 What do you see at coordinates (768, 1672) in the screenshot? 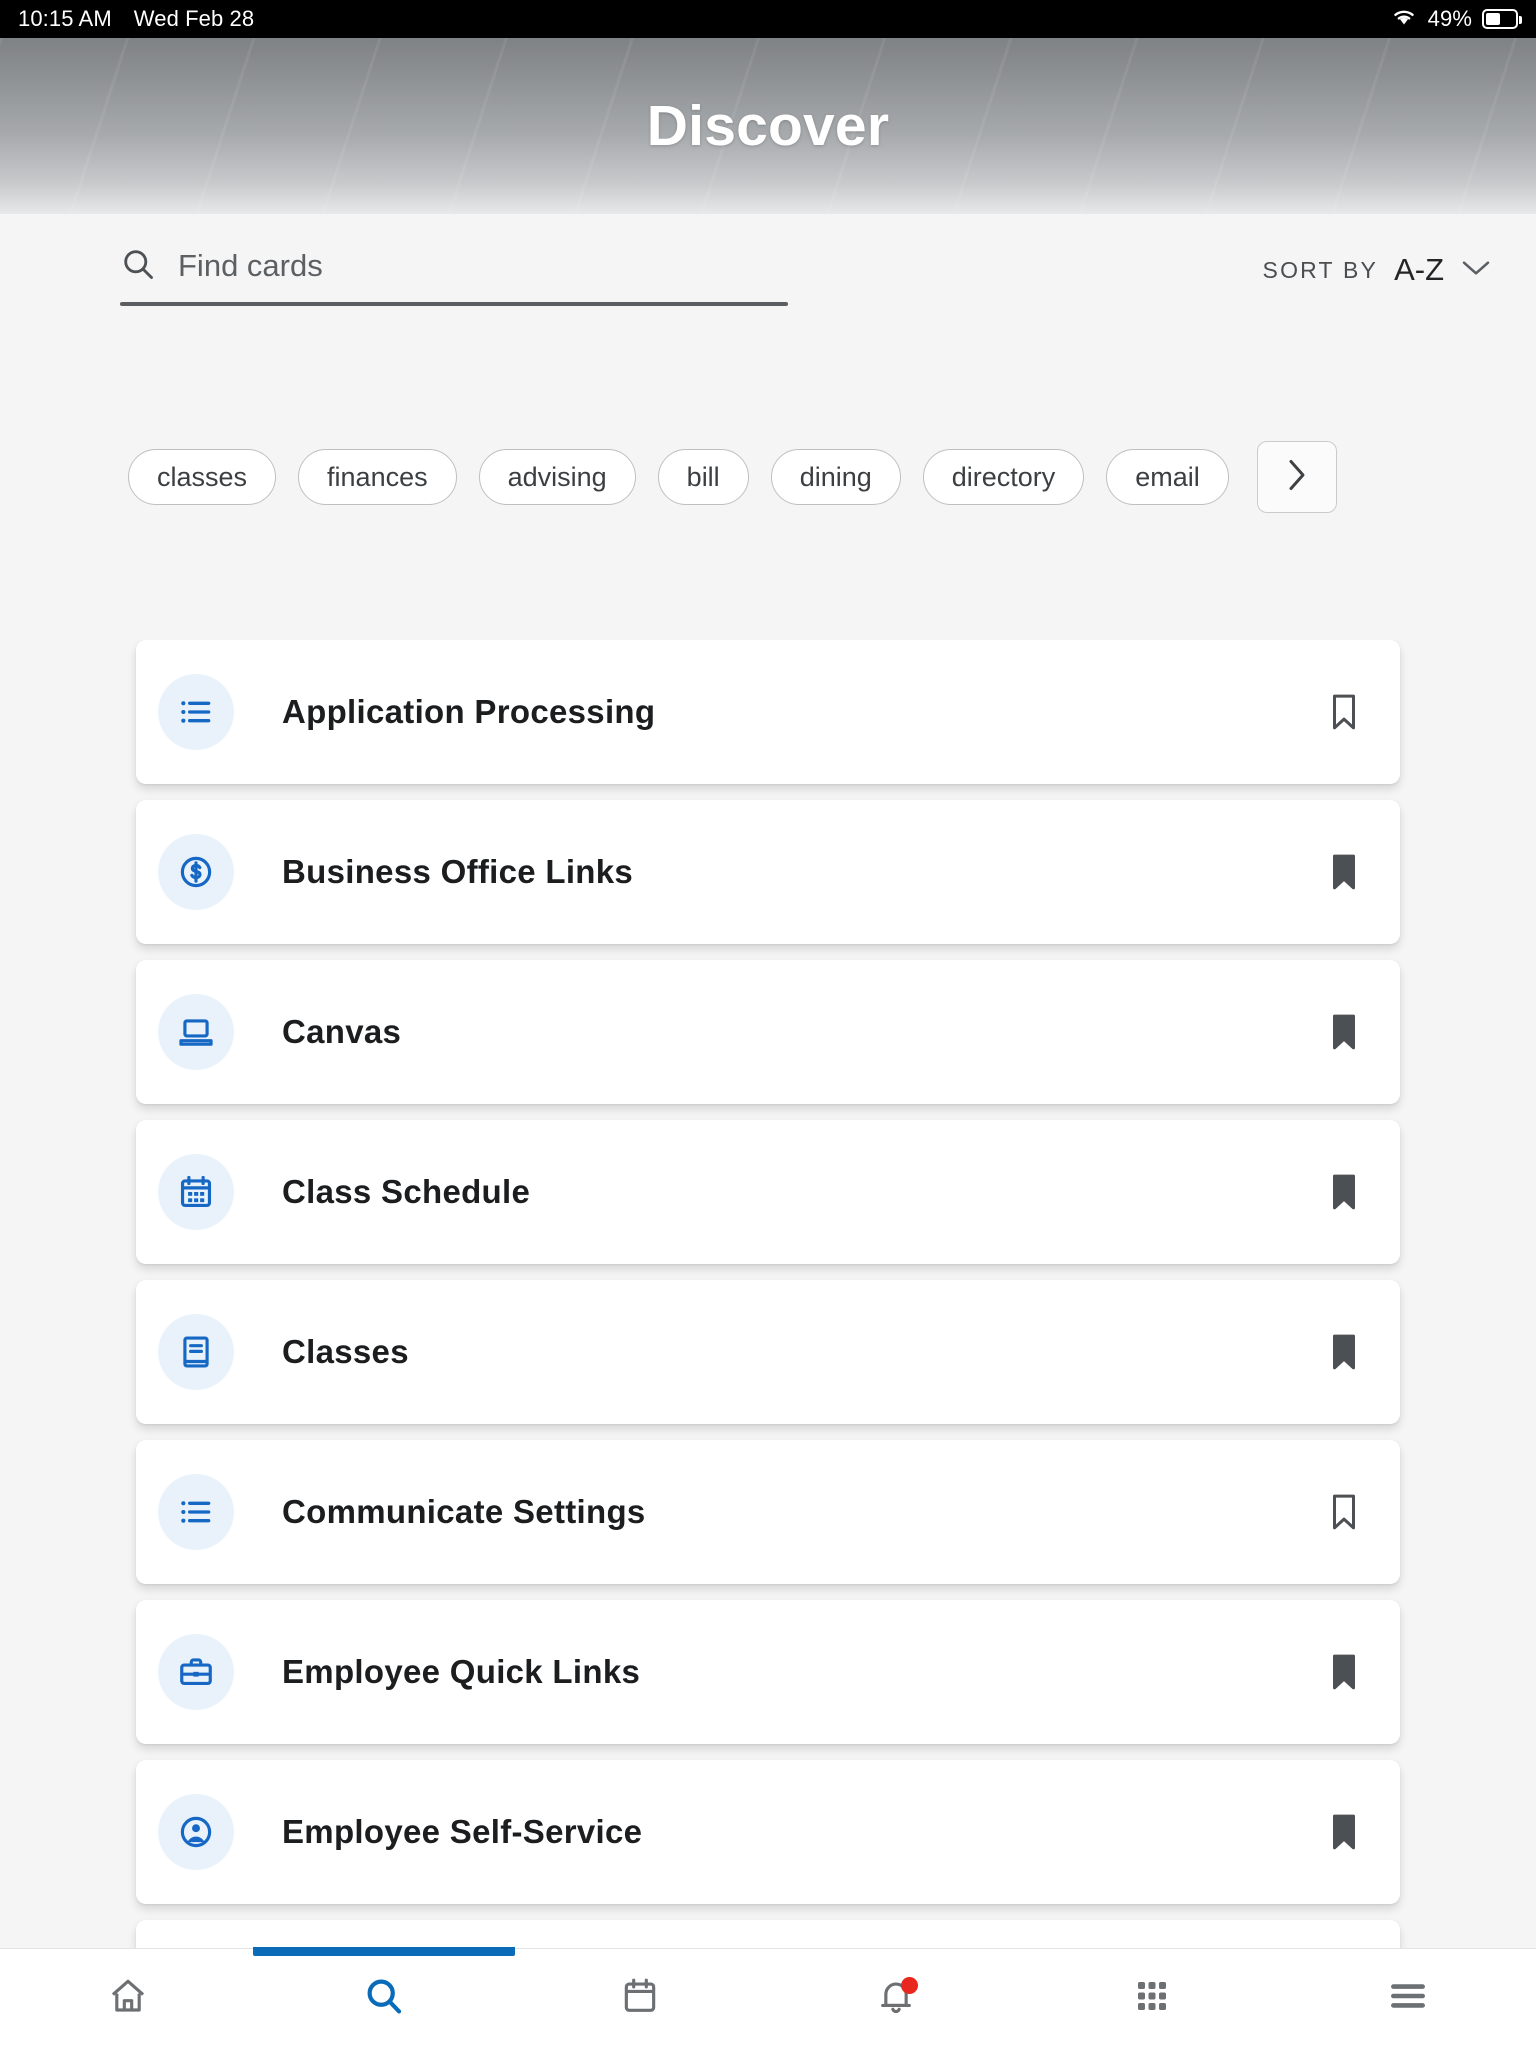
I see `card-employee-quick-links: Employee Quick Links` at bounding box center [768, 1672].